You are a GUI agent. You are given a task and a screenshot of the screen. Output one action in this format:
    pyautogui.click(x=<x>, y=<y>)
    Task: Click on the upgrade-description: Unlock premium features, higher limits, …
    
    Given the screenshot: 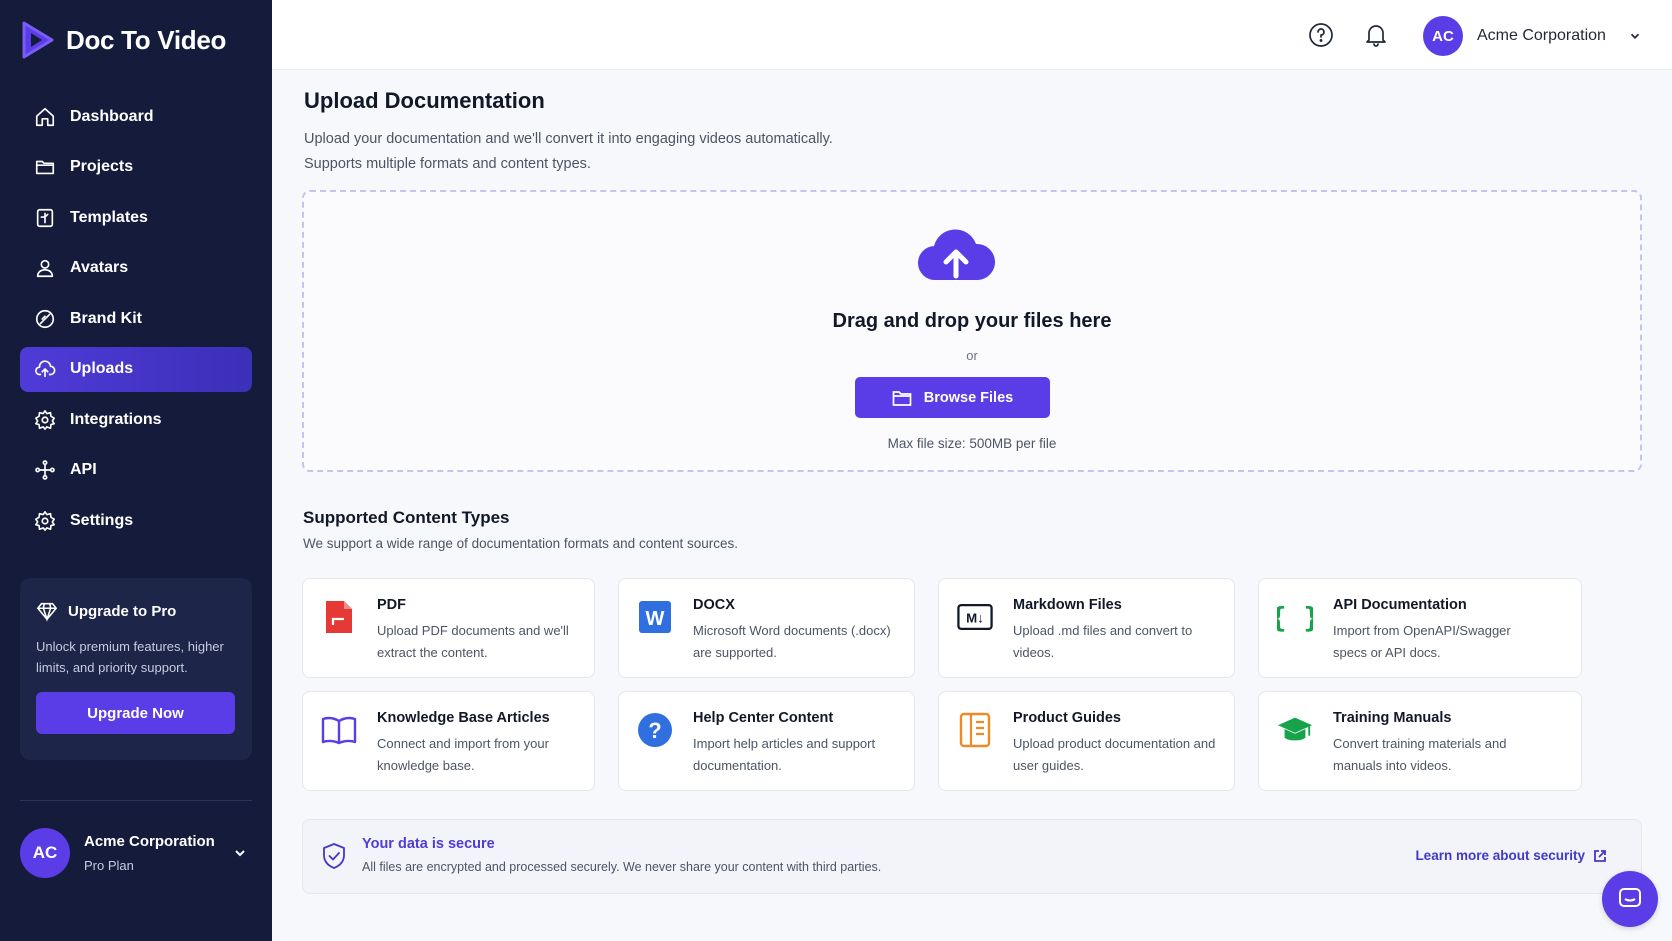 What is the action you would take?
    pyautogui.click(x=130, y=657)
    